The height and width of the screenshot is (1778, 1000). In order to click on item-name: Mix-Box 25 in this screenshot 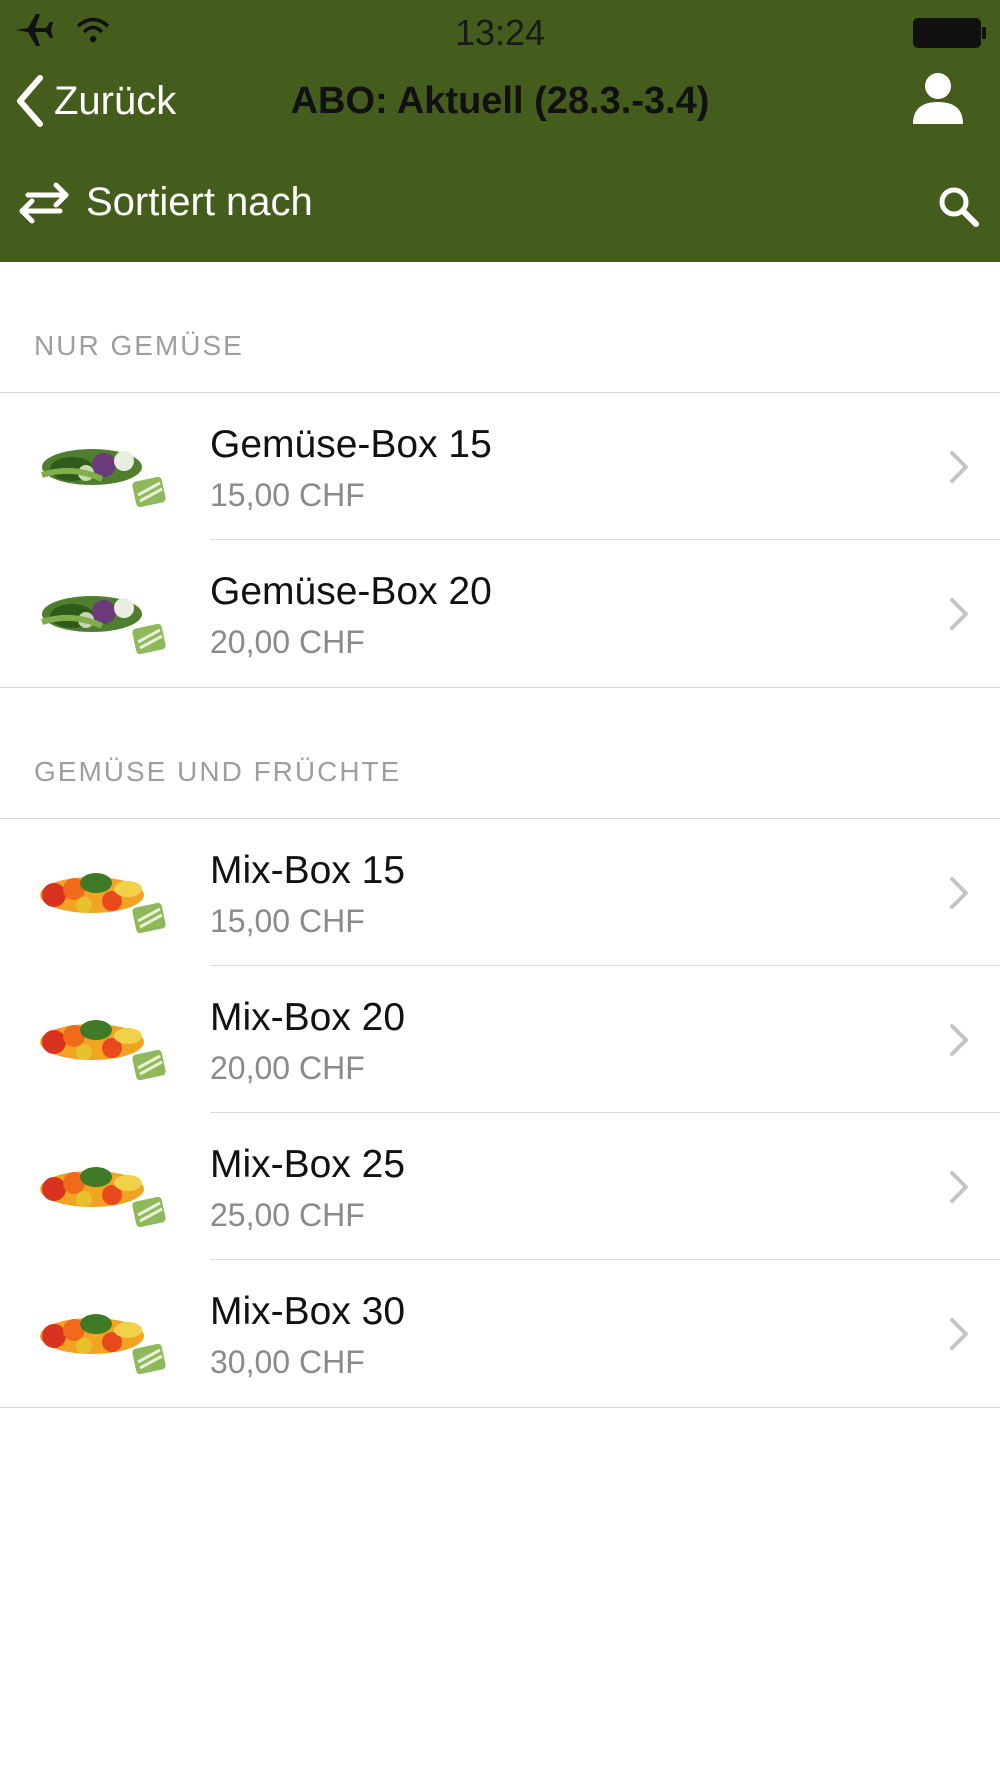, I will do `click(308, 1164)`.